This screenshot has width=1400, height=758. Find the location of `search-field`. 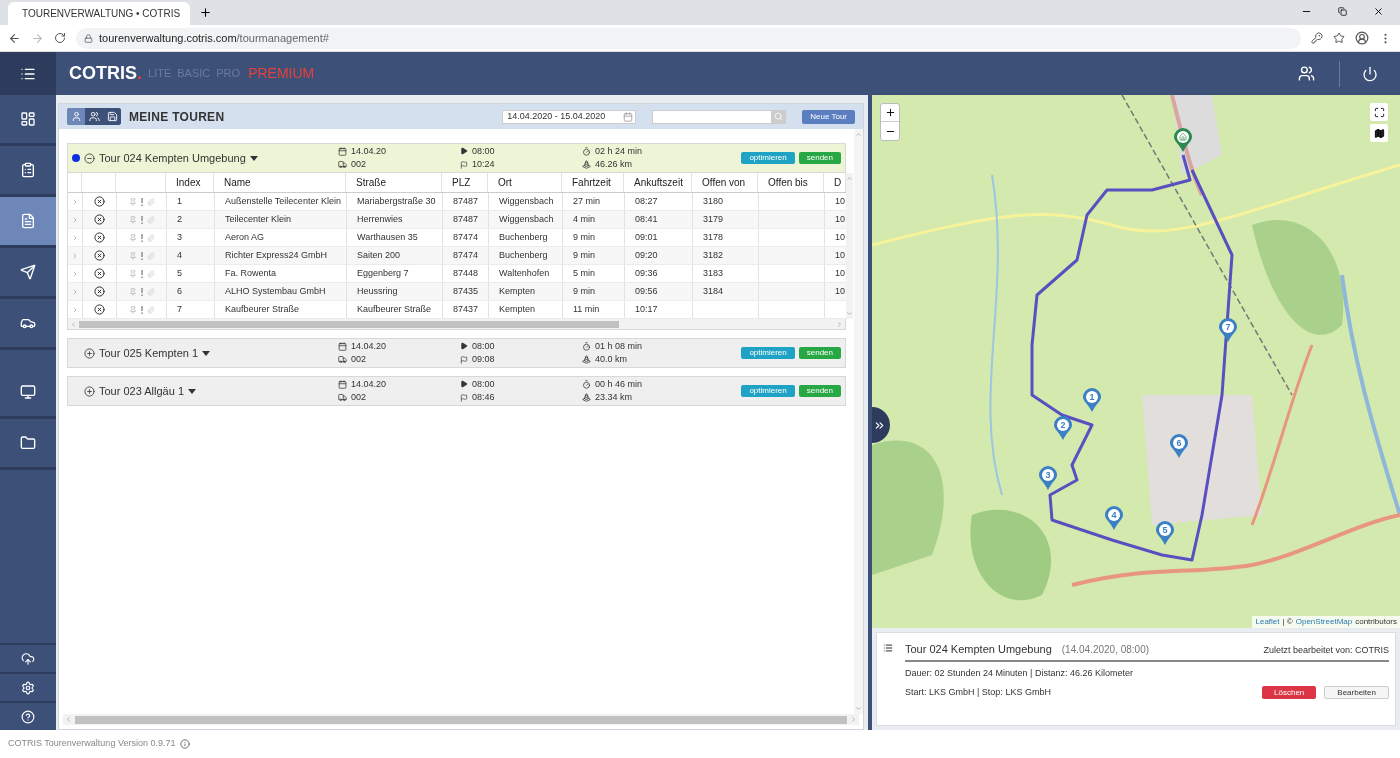

search-field is located at coordinates (719, 116).